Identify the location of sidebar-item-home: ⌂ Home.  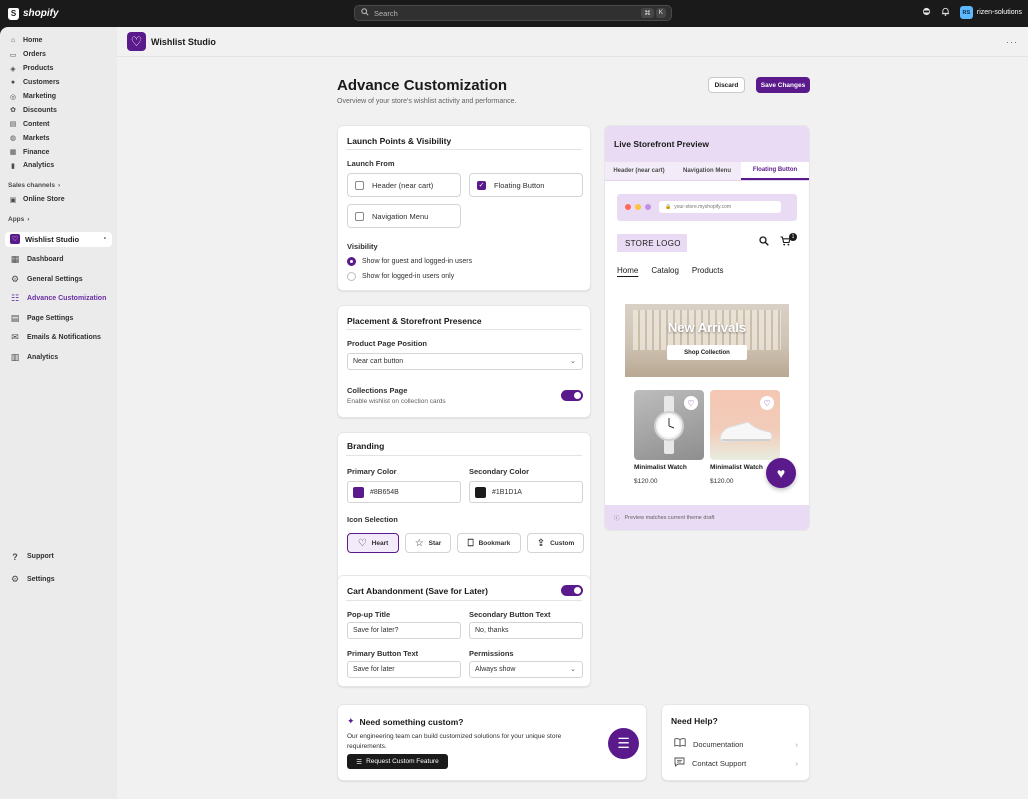
(58, 41).